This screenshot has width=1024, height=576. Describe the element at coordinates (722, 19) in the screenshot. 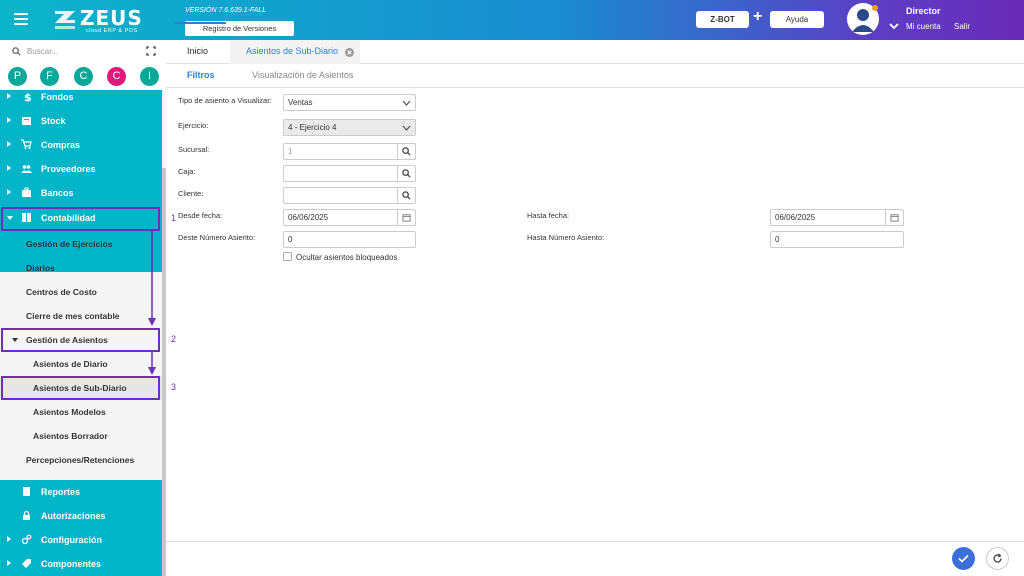

I see `zbot-button: Z-BOT` at that location.